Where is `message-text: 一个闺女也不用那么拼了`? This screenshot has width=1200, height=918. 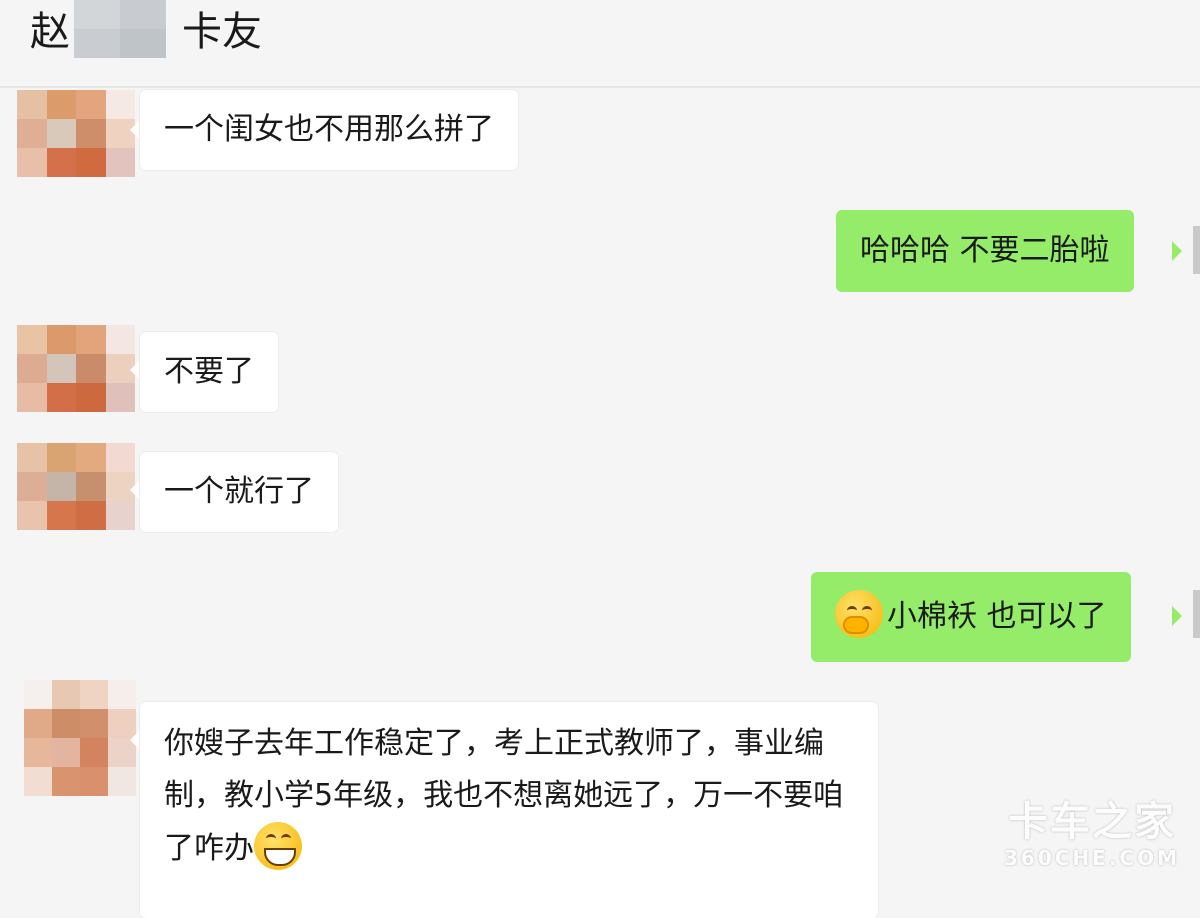
message-text: 一个闺女也不用那么拼了 is located at coordinates (329, 129).